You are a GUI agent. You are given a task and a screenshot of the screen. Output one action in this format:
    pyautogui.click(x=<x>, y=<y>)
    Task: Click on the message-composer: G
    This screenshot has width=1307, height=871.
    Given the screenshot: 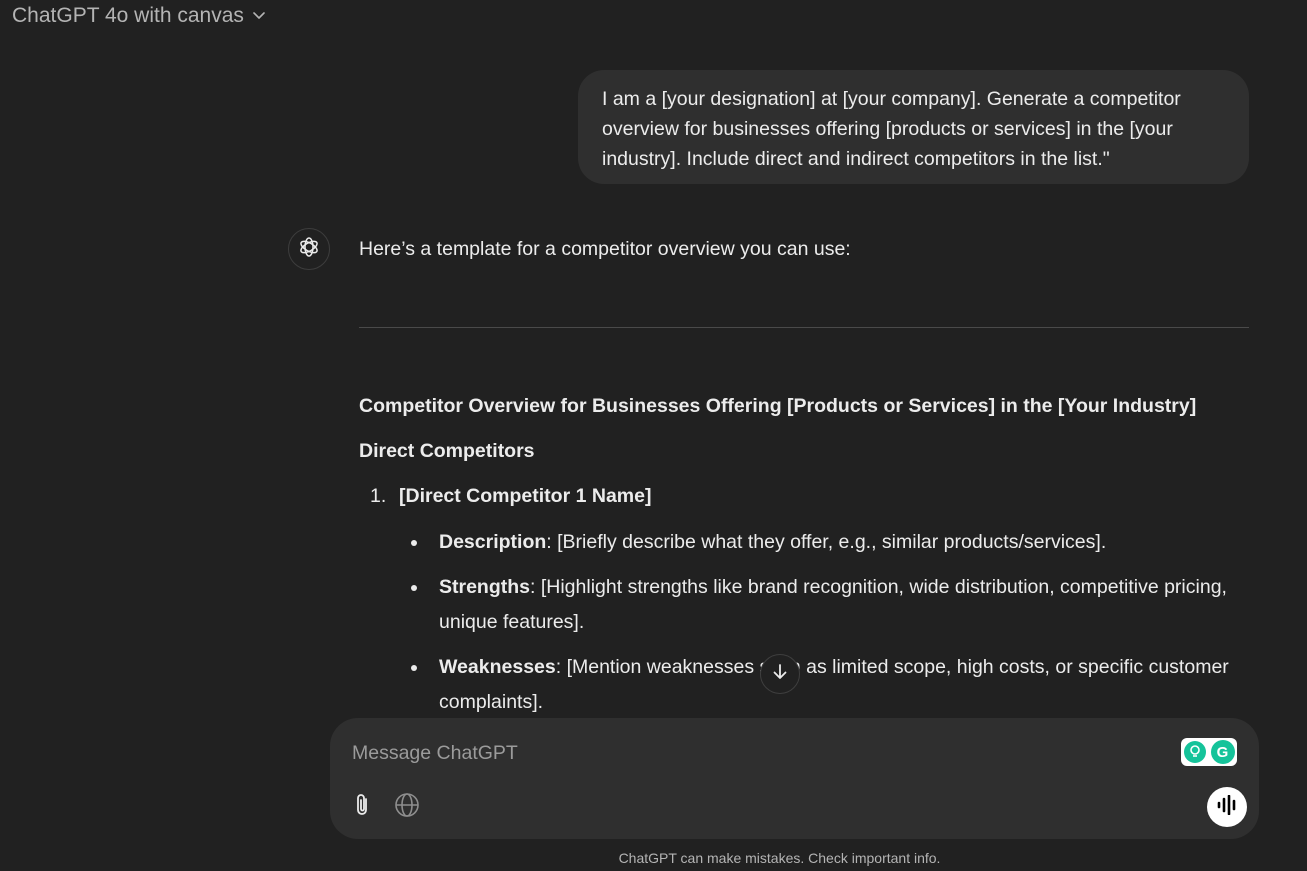 What is the action you would take?
    pyautogui.click(x=794, y=778)
    